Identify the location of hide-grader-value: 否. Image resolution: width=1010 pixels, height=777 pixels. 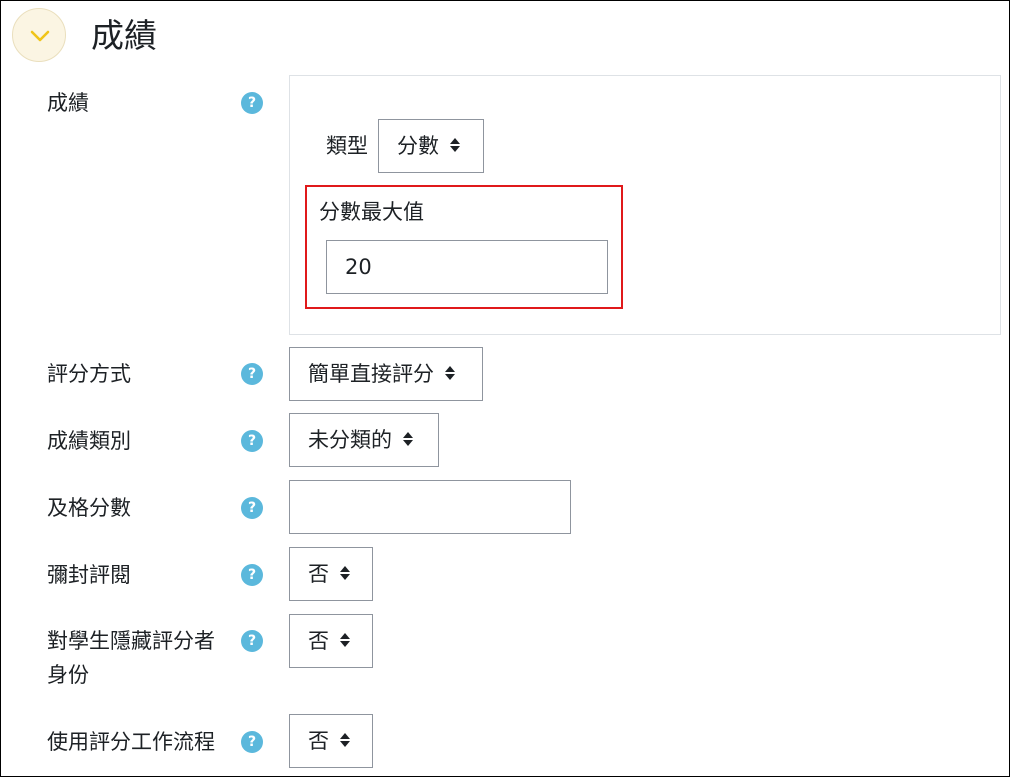
(318, 641).